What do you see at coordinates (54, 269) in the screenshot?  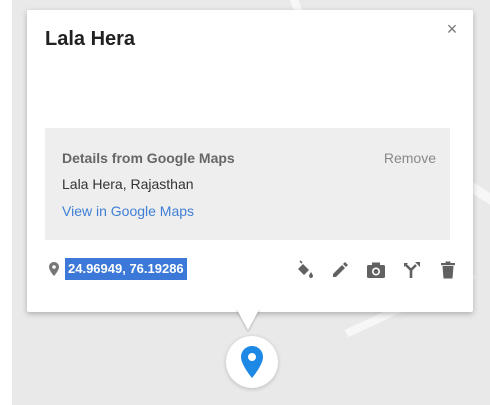 I see `map-pin-small-icon` at bounding box center [54, 269].